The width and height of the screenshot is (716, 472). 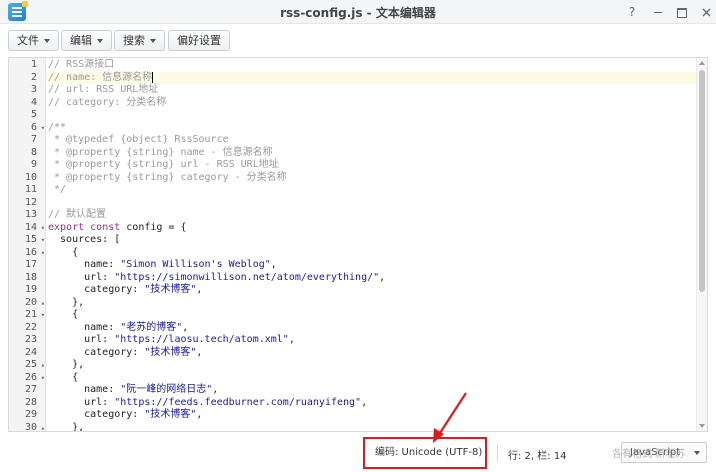 I want to click on code-token: // 默认配置, so click(x=77, y=214).